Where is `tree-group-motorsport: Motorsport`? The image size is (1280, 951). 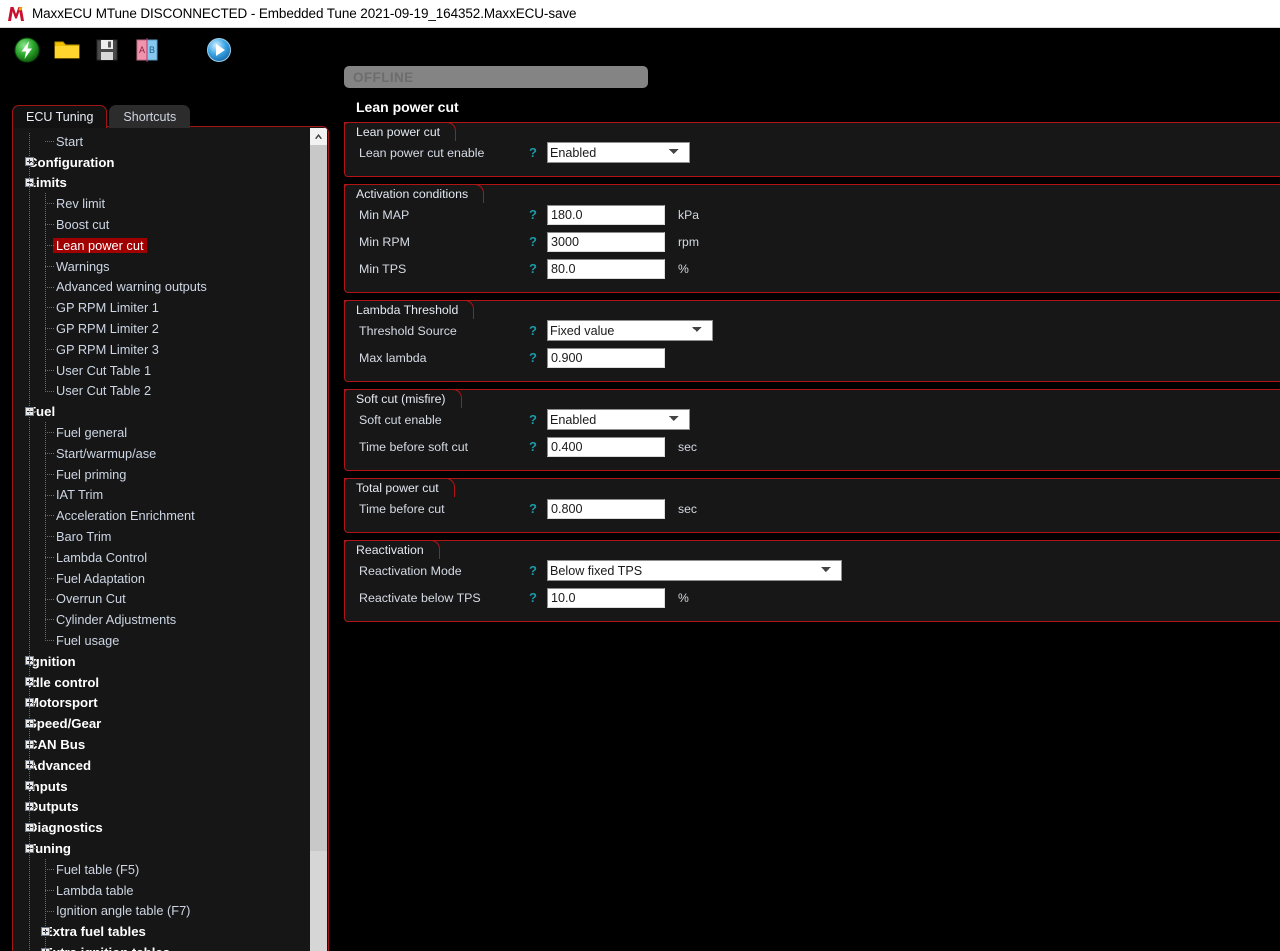
tree-group-motorsport: Motorsport is located at coordinates (159, 703).